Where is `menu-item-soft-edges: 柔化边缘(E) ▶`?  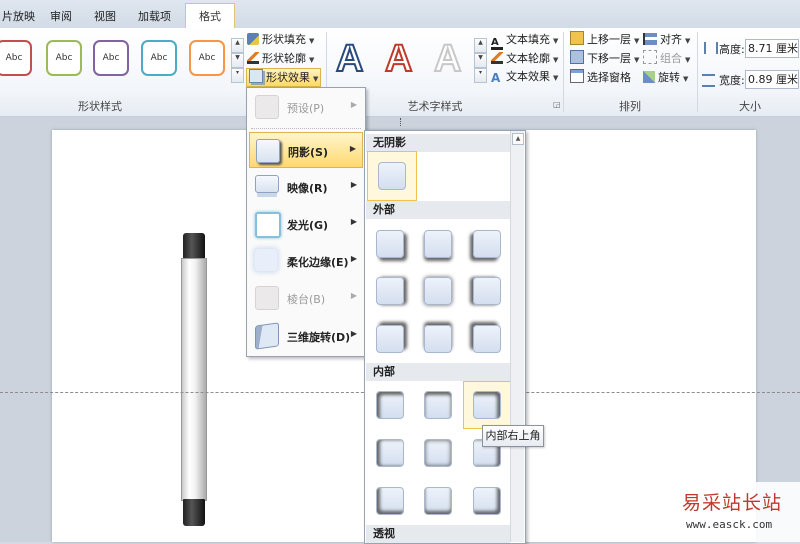
menu-item-soft-edges: 柔化边缘(E) ▶ is located at coordinates (306, 261).